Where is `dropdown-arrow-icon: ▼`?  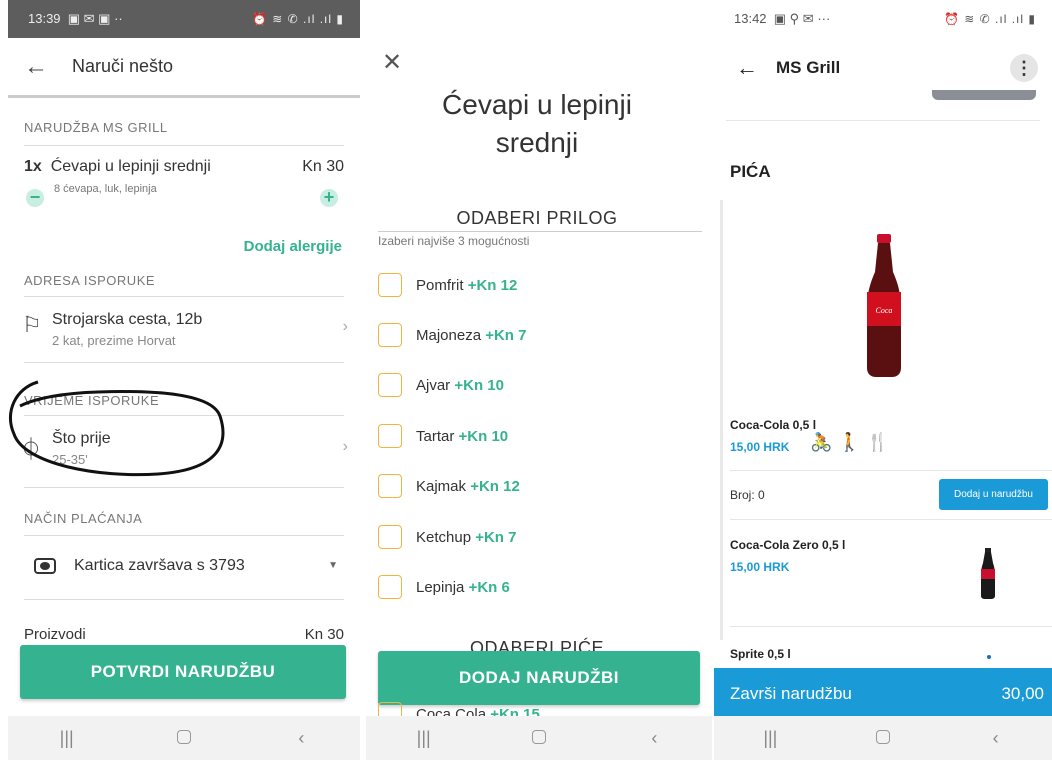
dropdown-arrow-icon: ▼ is located at coordinates (333, 565).